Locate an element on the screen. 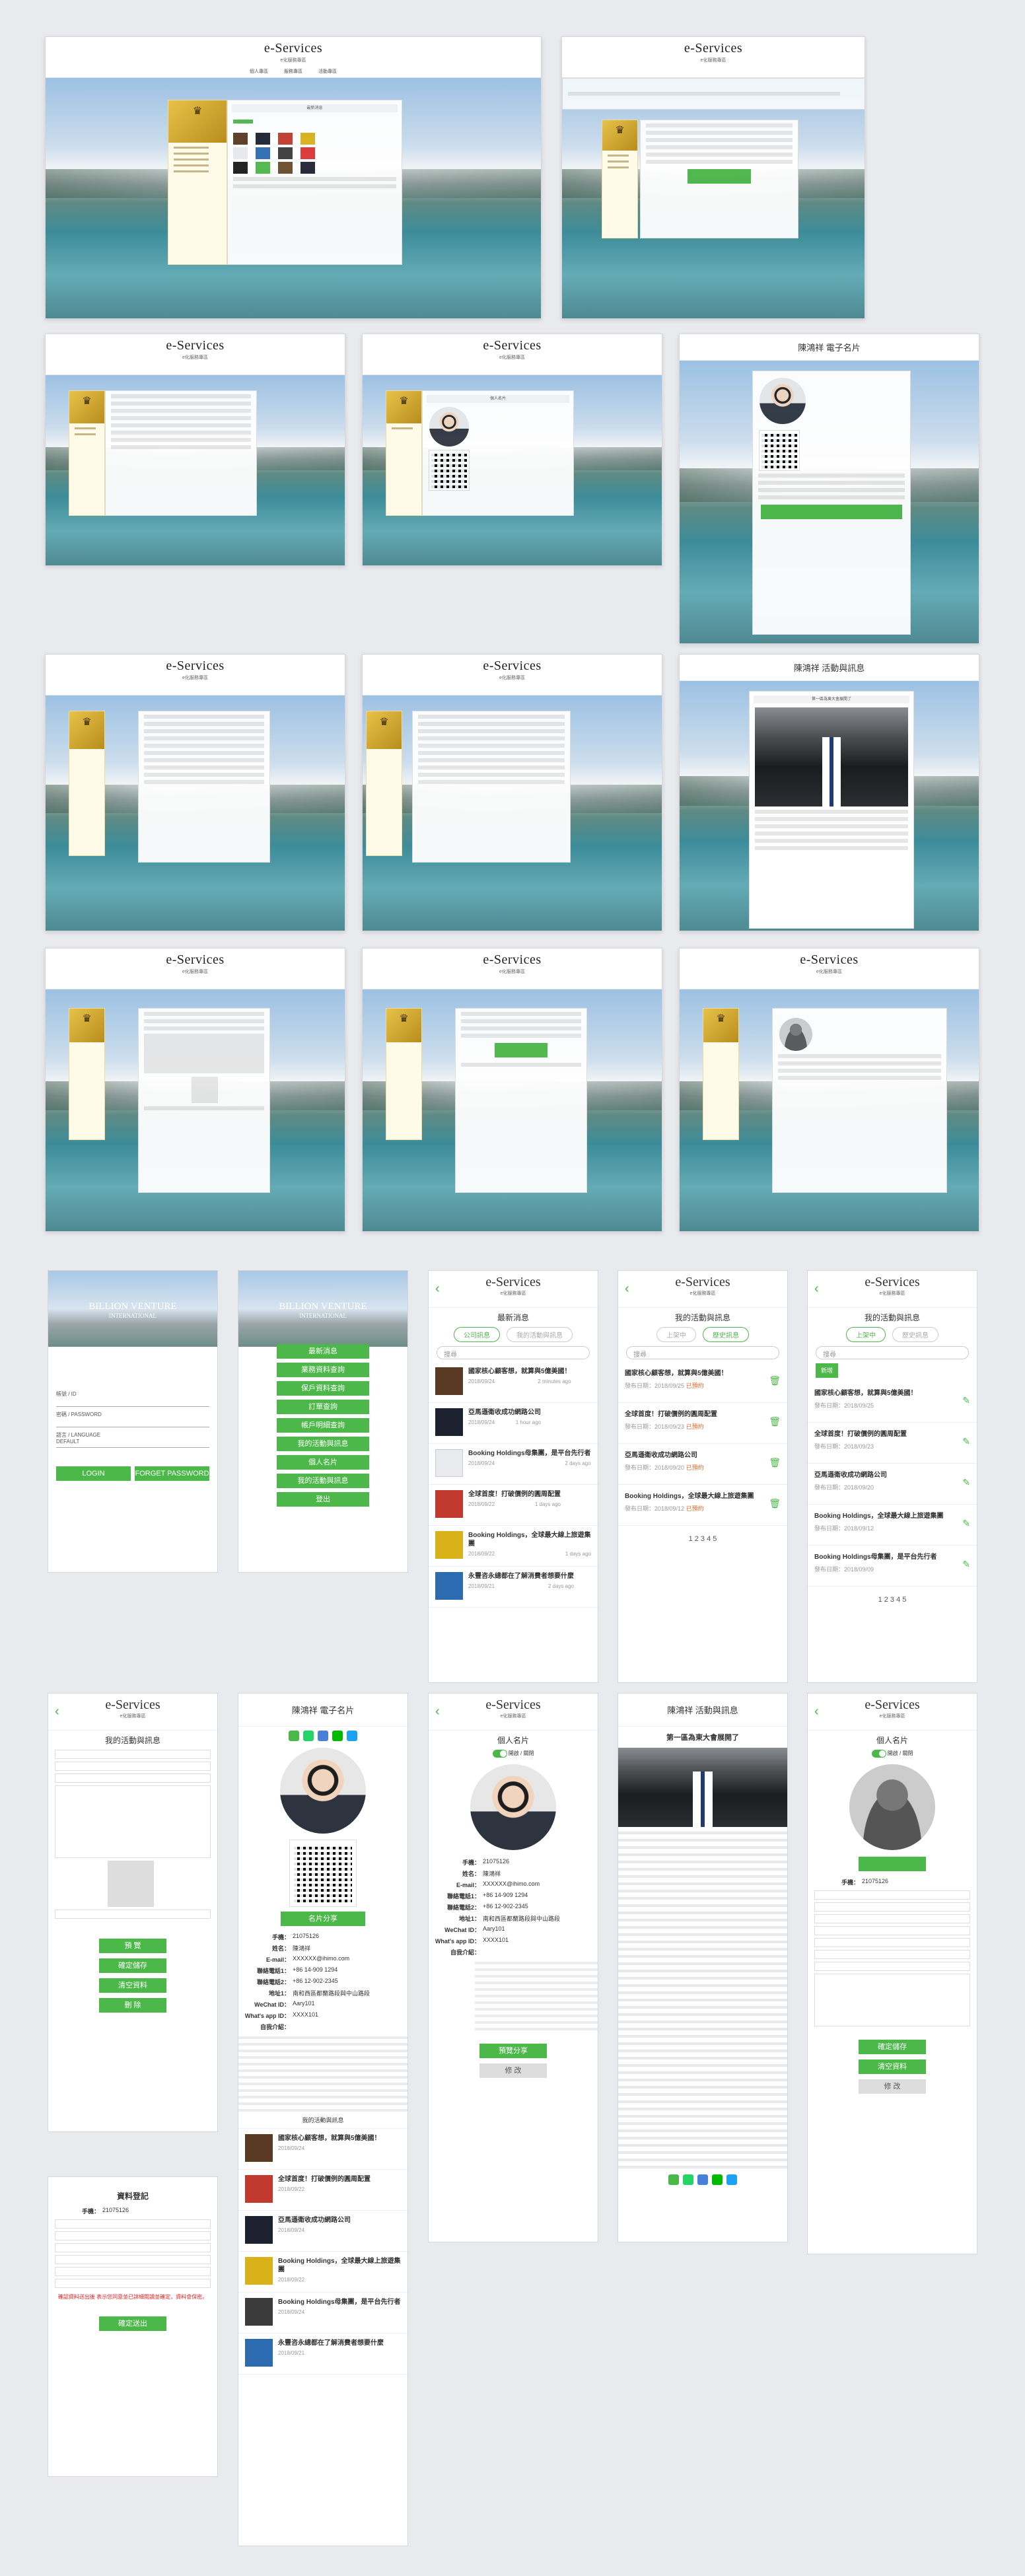  skype-icon is located at coordinates (702, 2179).